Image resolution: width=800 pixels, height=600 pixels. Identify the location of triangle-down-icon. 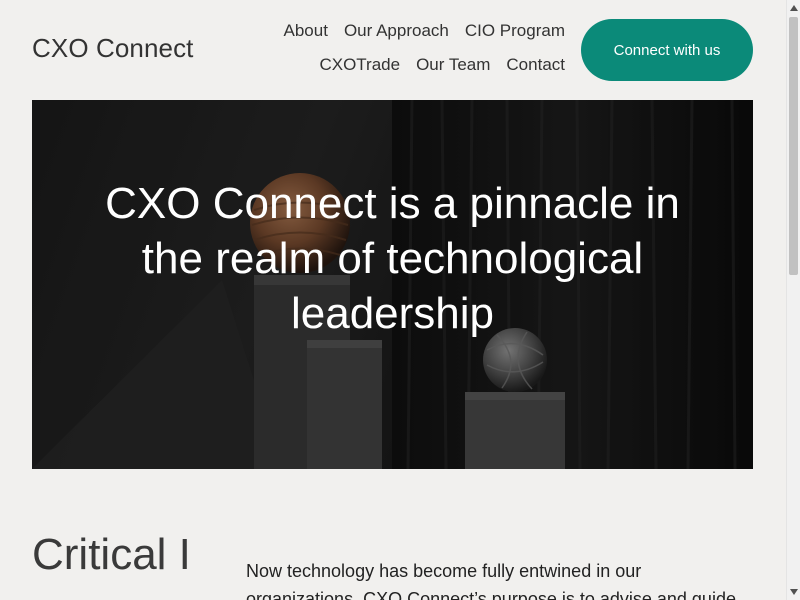
(793, 592).